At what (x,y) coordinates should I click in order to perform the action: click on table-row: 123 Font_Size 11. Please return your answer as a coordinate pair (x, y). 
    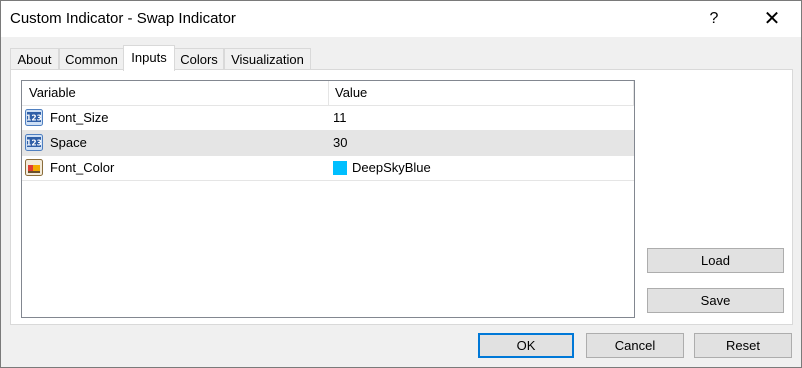
    Looking at the image, I should click on (328, 118).